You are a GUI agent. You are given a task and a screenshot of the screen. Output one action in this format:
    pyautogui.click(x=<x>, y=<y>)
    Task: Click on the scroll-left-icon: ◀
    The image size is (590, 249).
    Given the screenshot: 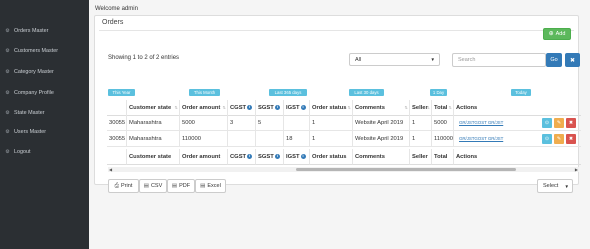 What is the action you would take?
    pyautogui.click(x=110, y=169)
    